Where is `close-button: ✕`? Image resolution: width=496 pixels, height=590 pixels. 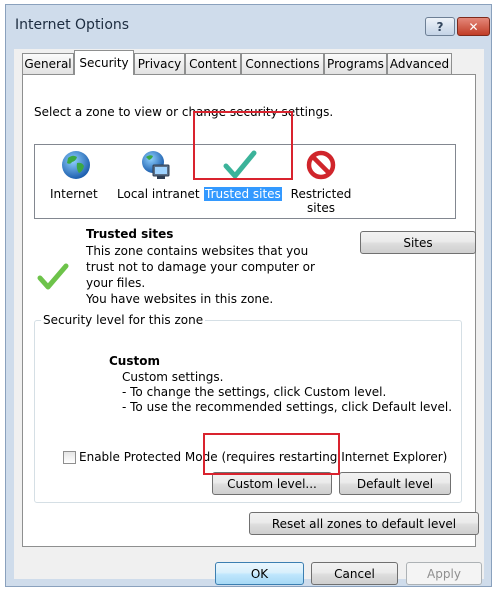 close-button: ✕ is located at coordinates (473, 26).